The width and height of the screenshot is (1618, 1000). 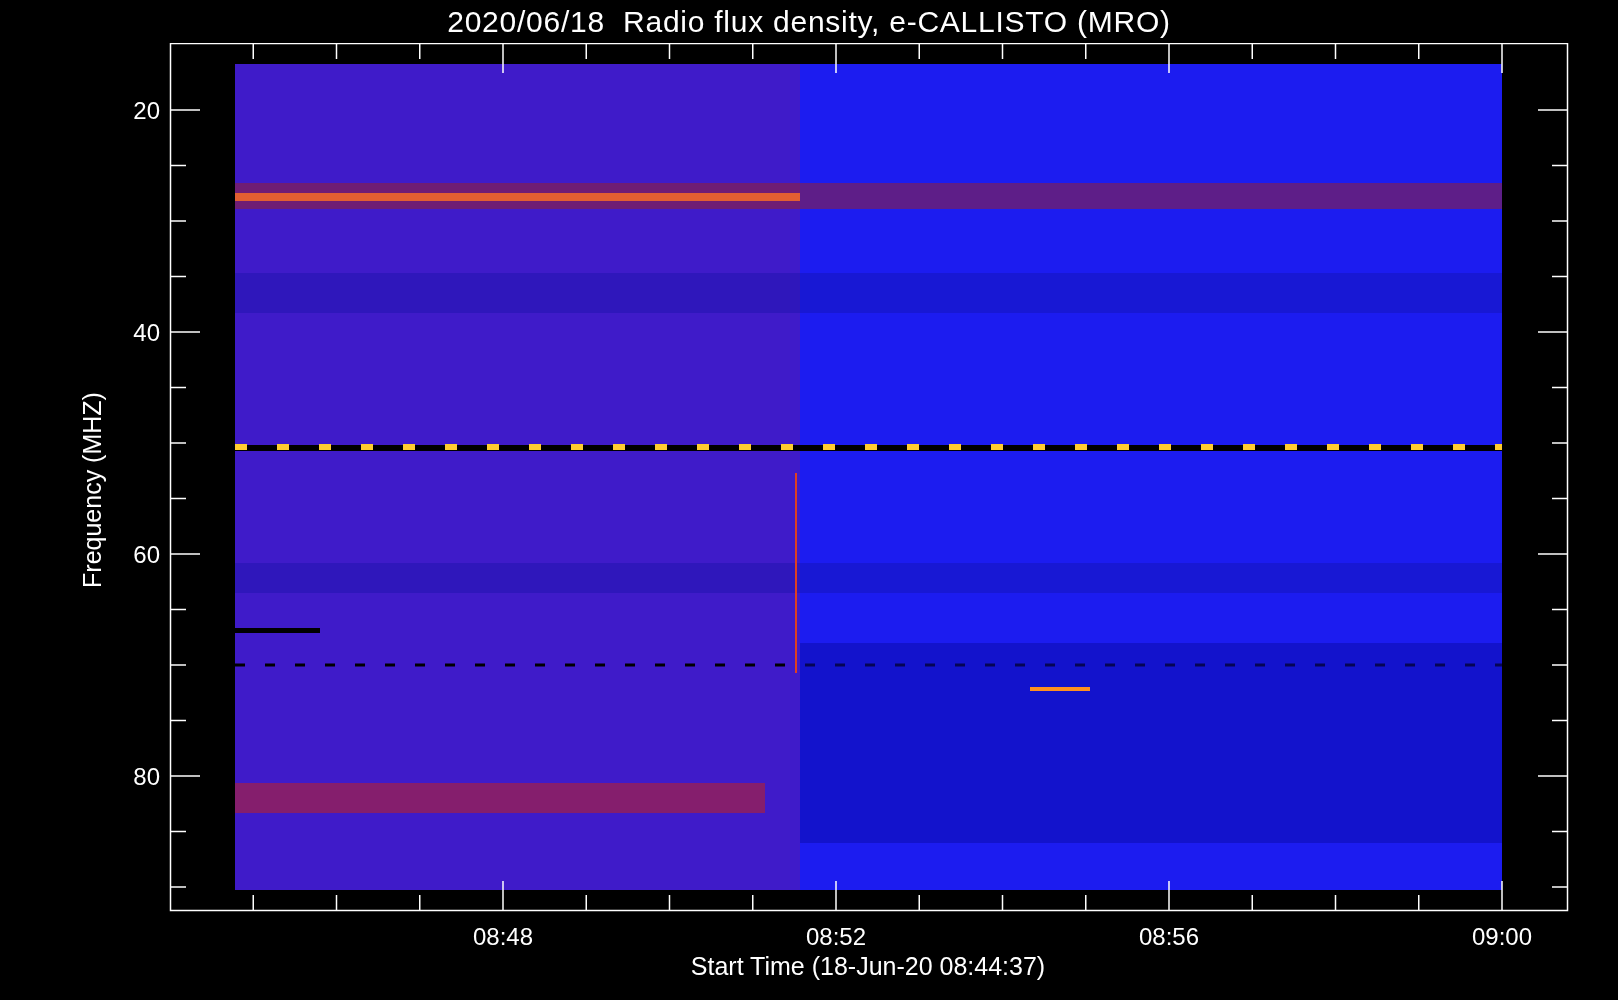 I want to click on chart-title: 2020/06/18 Radio flux density, e-CALLISTO (MRO), so click(x=809, y=22).